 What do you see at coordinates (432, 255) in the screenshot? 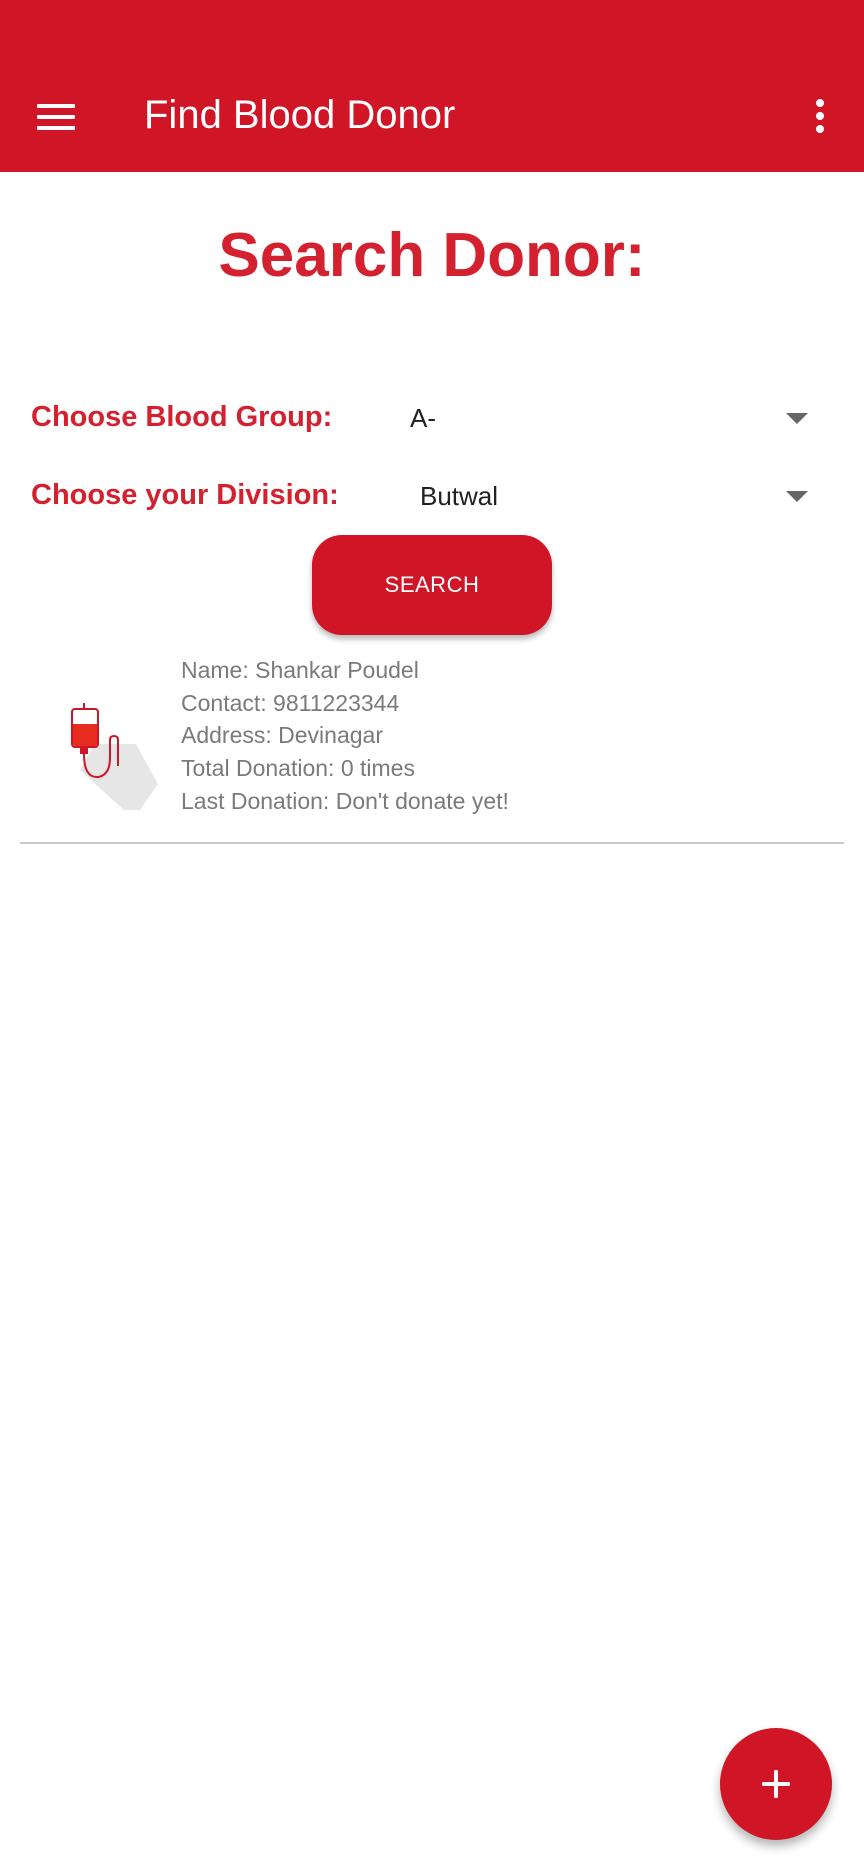
I see `page-heading: Search Donor:` at bounding box center [432, 255].